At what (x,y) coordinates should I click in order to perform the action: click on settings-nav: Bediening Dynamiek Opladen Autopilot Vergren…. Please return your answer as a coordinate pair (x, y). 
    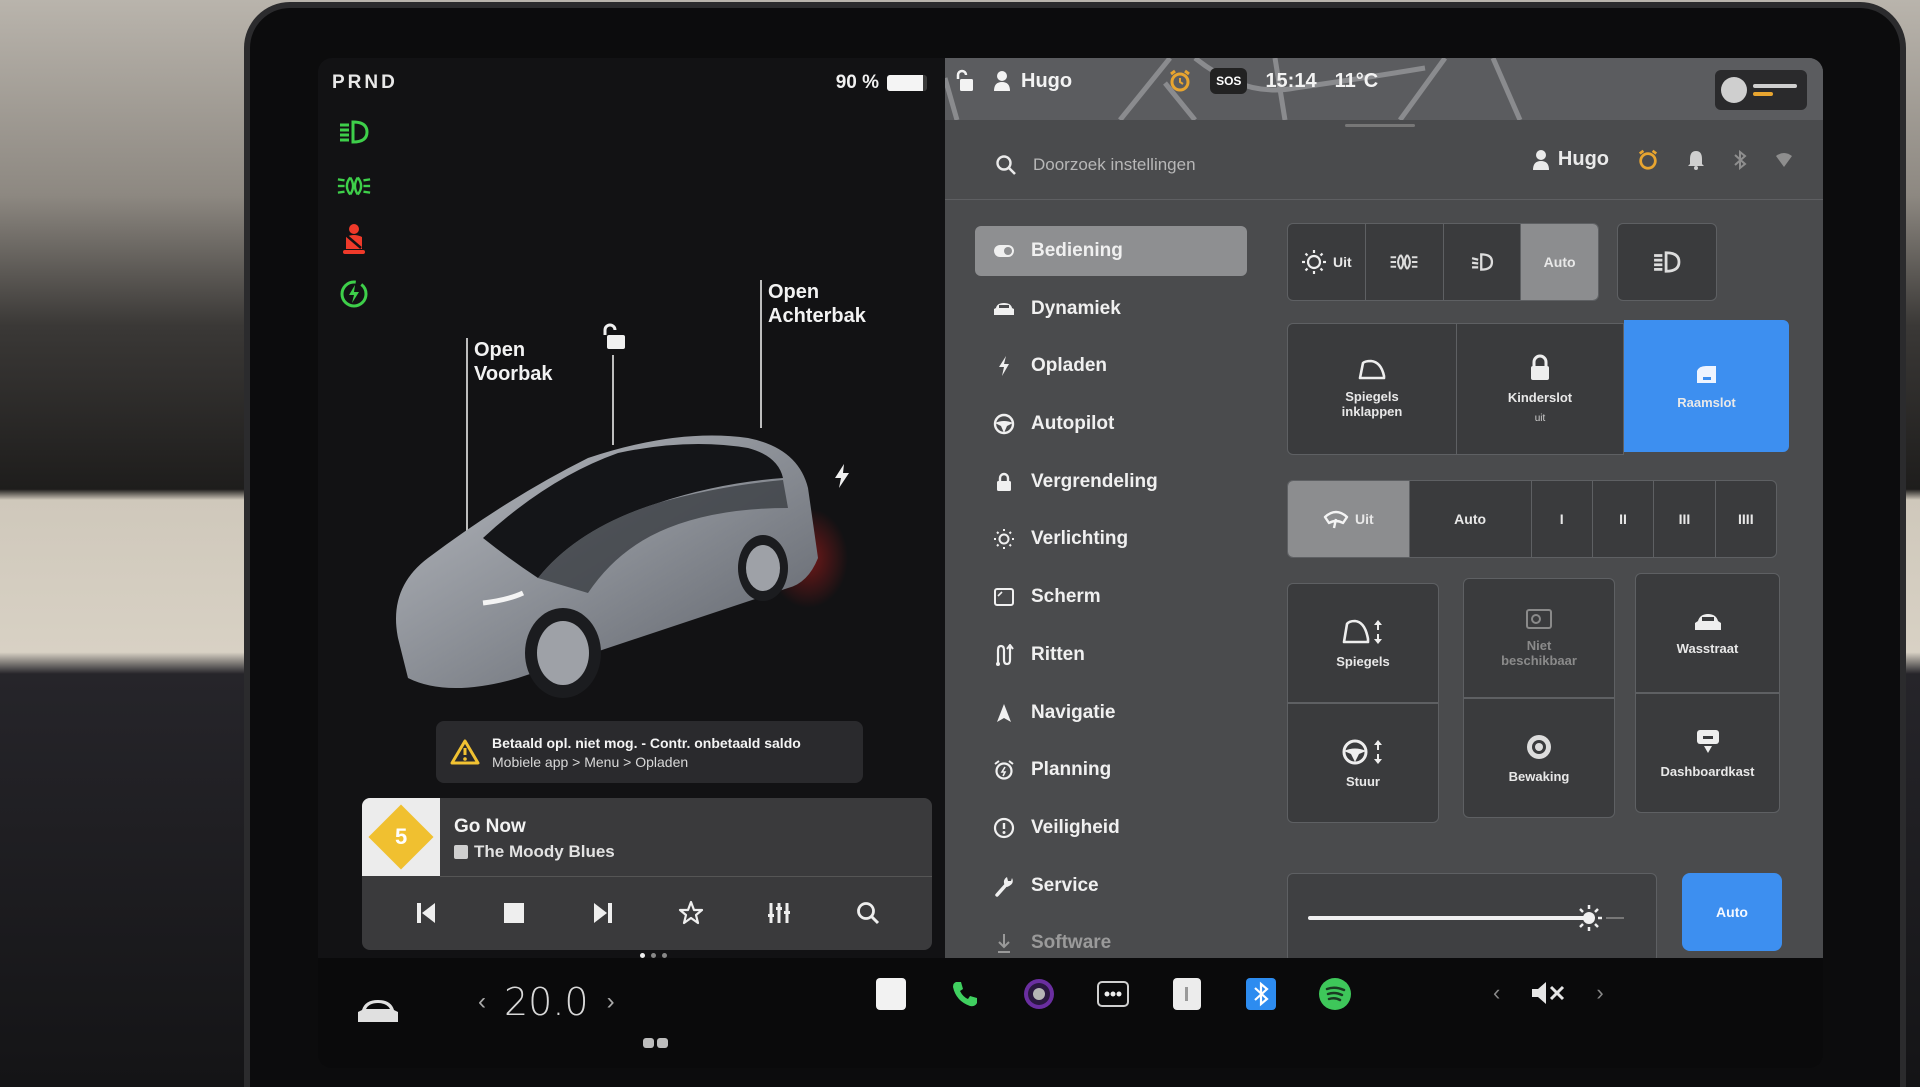
    Looking at the image, I should click on (1111, 601).